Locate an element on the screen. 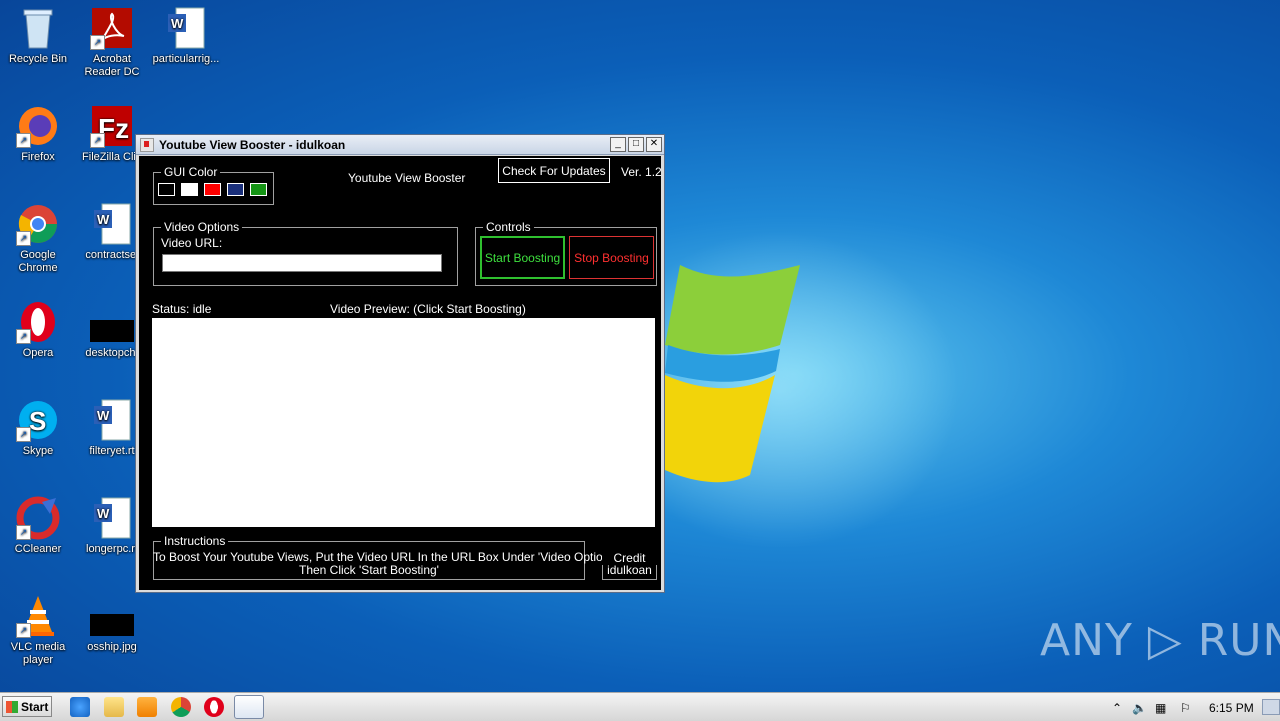  network-icon: ▦ is located at coordinates (1160, 708).